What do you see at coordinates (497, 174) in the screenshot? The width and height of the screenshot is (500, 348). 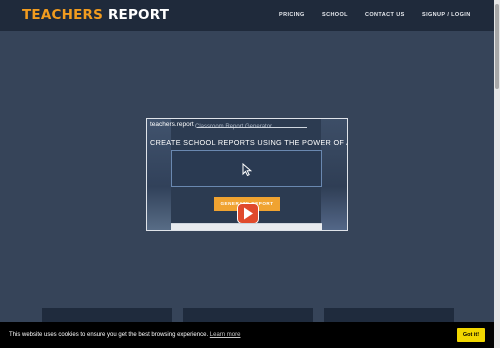 I see `page-scrollbar` at bounding box center [497, 174].